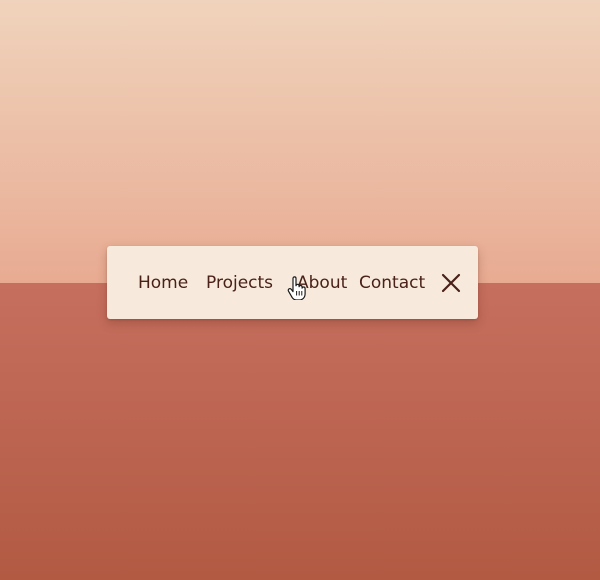  What do you see at coordinates (322, 283) in the screenshot?
I see `nav-link-about: About` at bounding box center [322, 283].